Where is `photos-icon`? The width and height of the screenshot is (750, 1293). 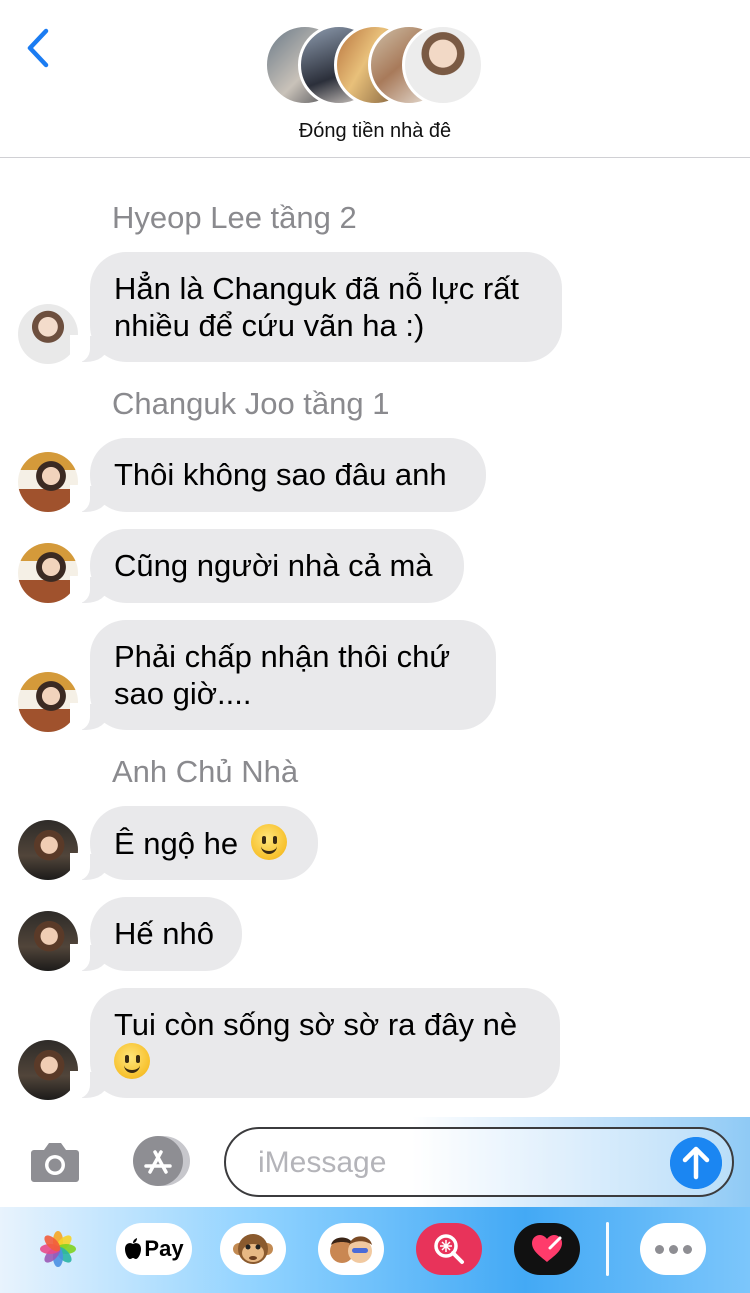 photos-icon is located at coordinates (58, 1249).